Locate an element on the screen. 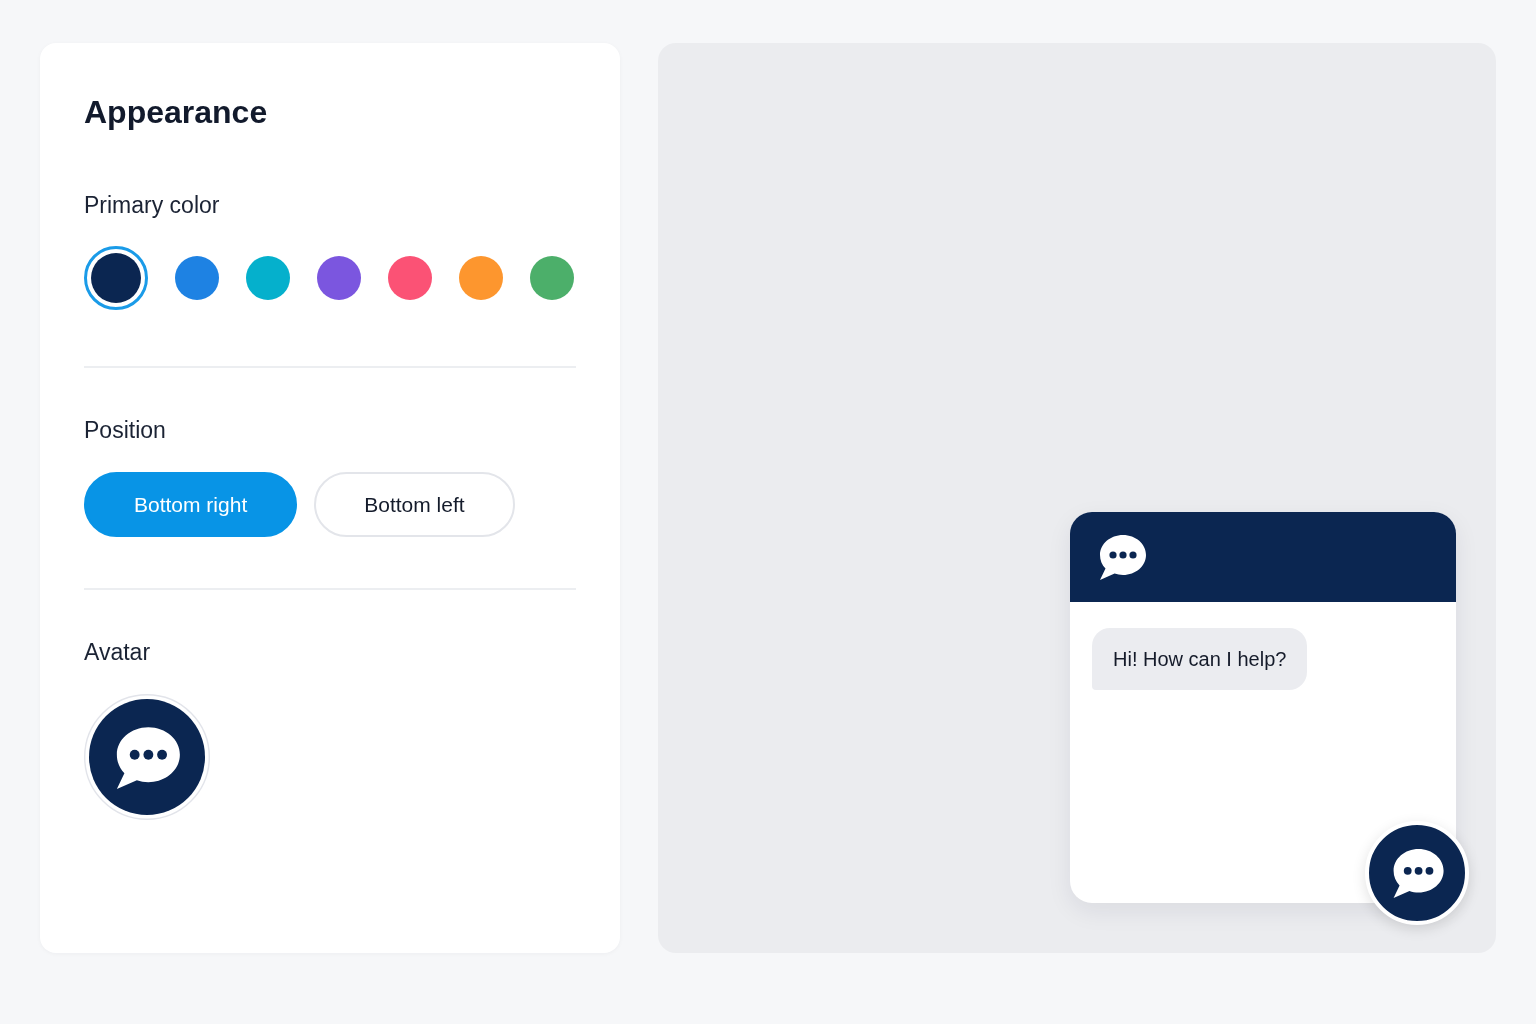 This screenshot has width=1536, height=1024. panel-title: Appearance is located at coordinates (176, 112).